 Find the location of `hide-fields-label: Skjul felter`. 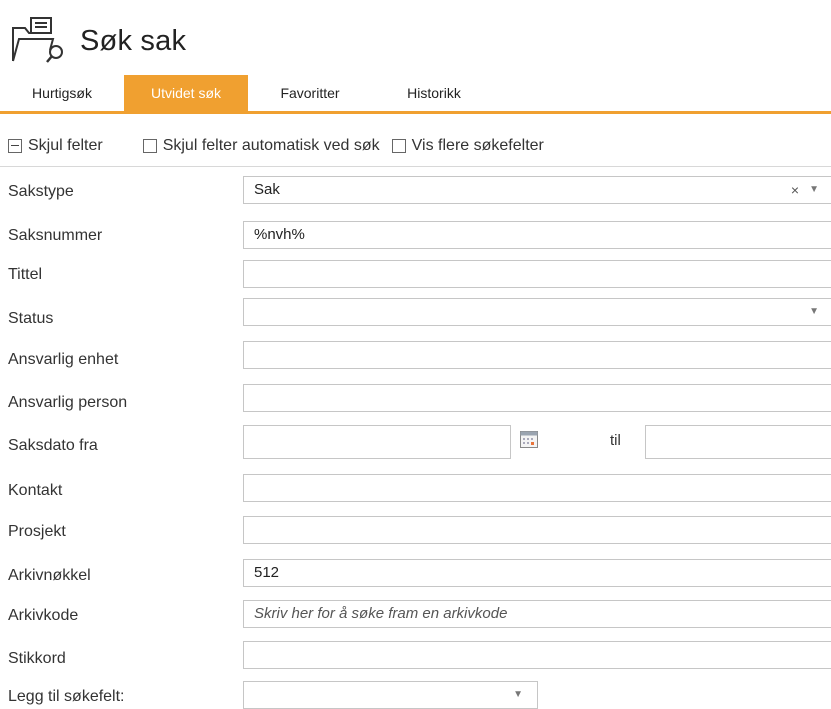

hide-fields-label: Skjul felter is located at coordinates (65, 145).